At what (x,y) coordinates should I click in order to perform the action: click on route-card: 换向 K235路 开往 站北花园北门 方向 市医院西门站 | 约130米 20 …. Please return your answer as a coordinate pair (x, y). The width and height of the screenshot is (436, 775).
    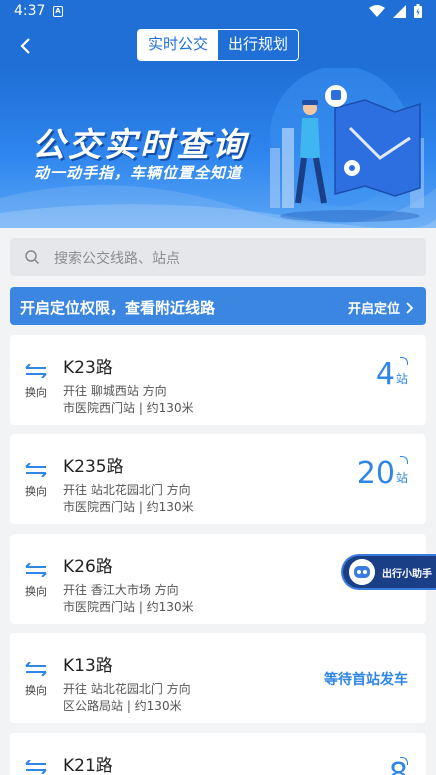
    Looking at the image, I should click on (218, 479).